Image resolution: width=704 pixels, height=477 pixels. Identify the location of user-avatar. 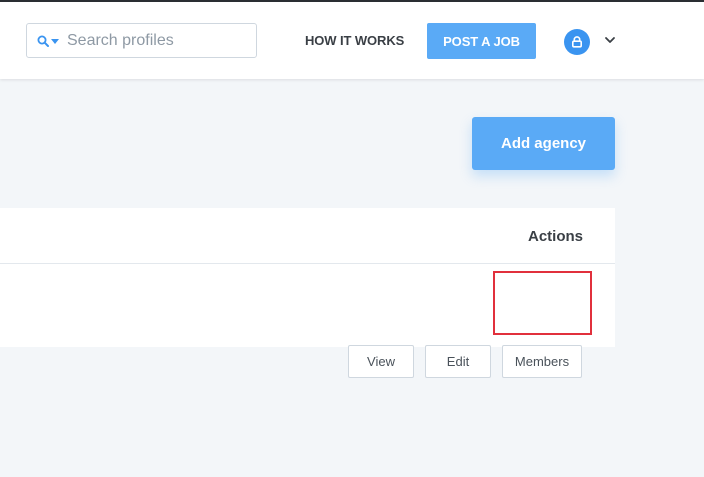
(577, 42).